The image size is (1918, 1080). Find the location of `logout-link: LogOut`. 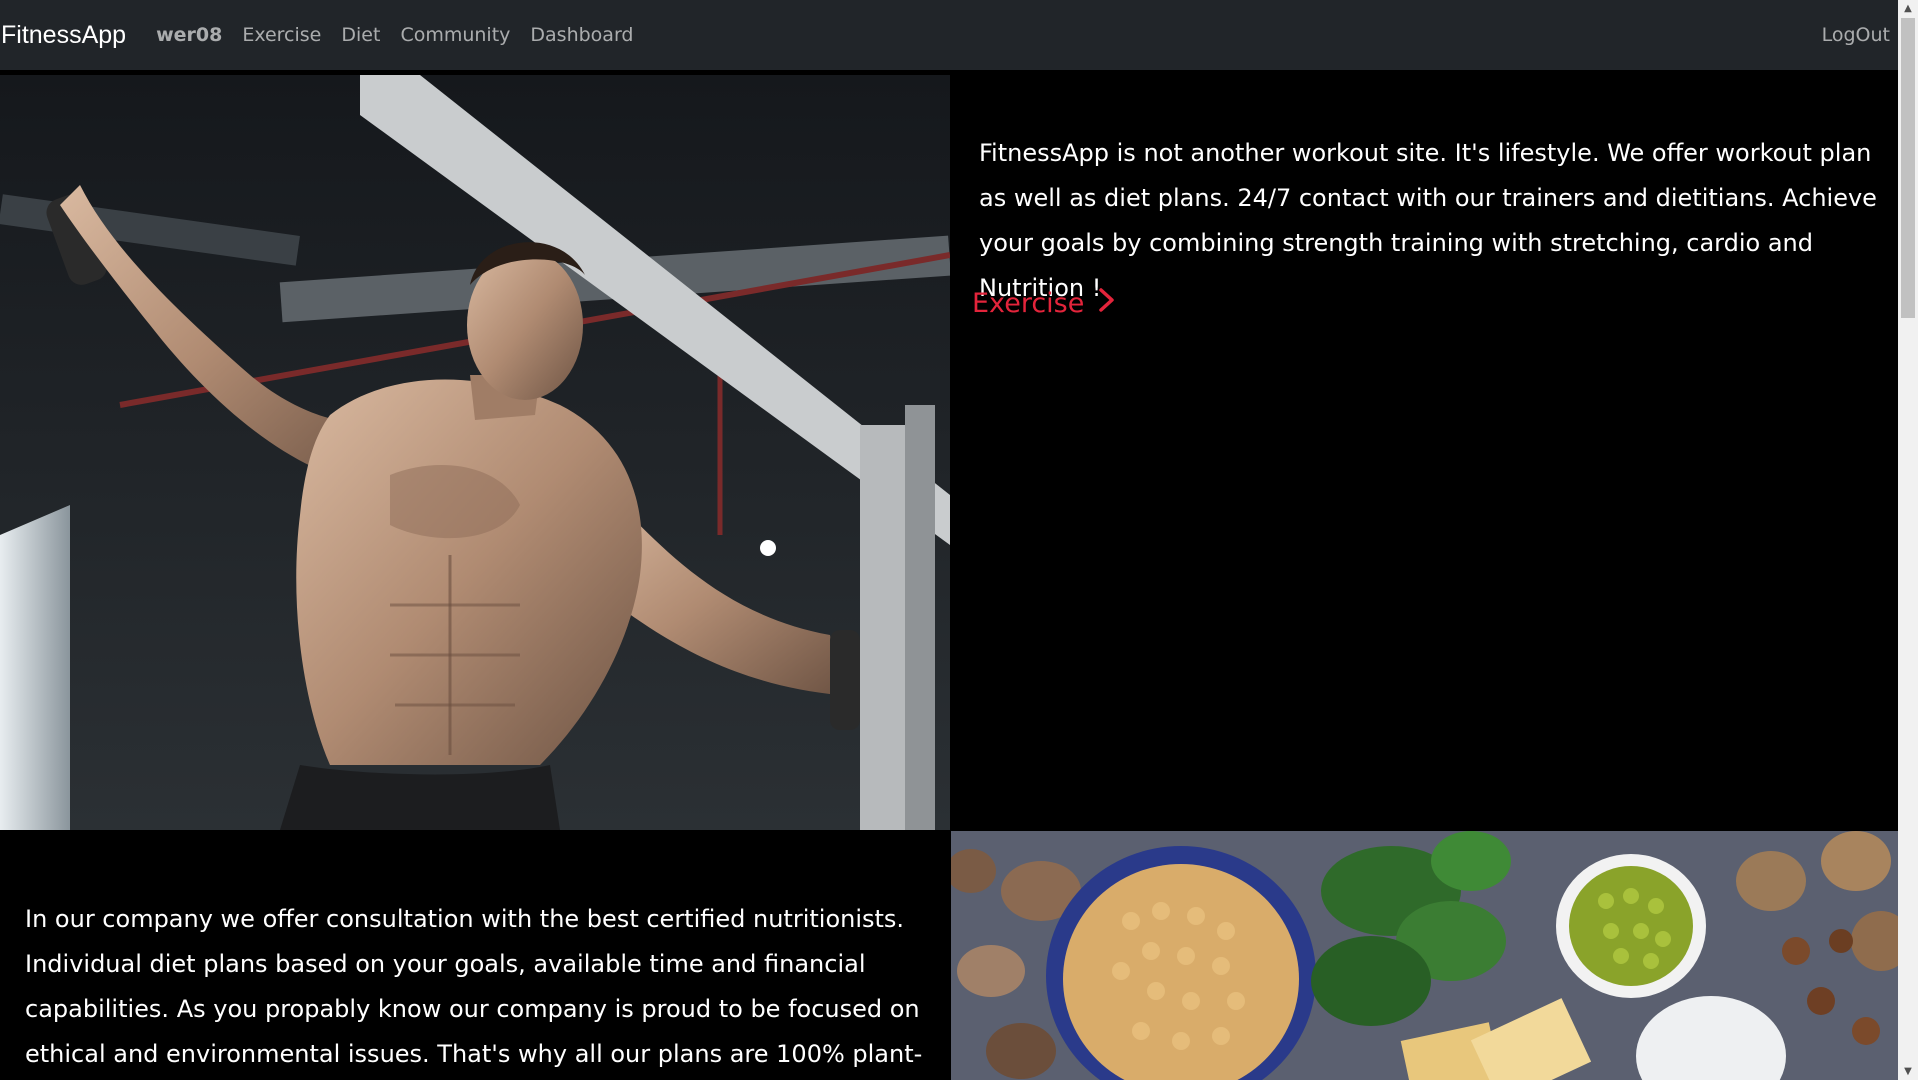

logout-link: LogOut is located at coordinates (1856, 35).